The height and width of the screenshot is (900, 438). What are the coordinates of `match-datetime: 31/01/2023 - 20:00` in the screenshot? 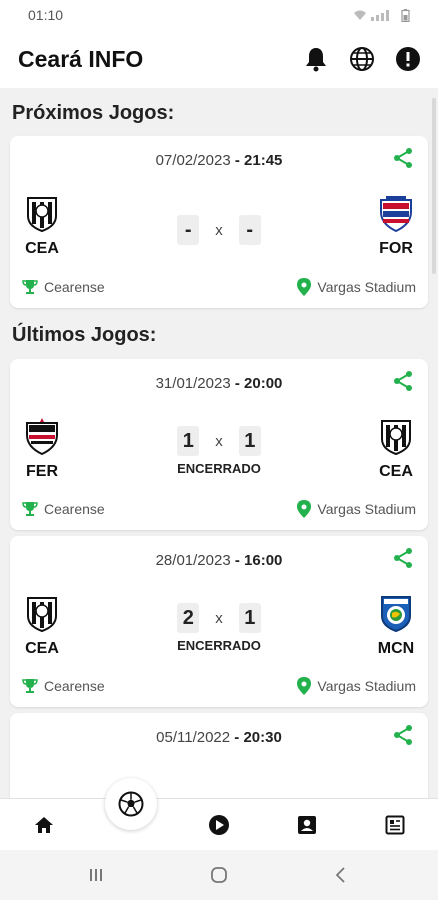 It's located at (219, 383).